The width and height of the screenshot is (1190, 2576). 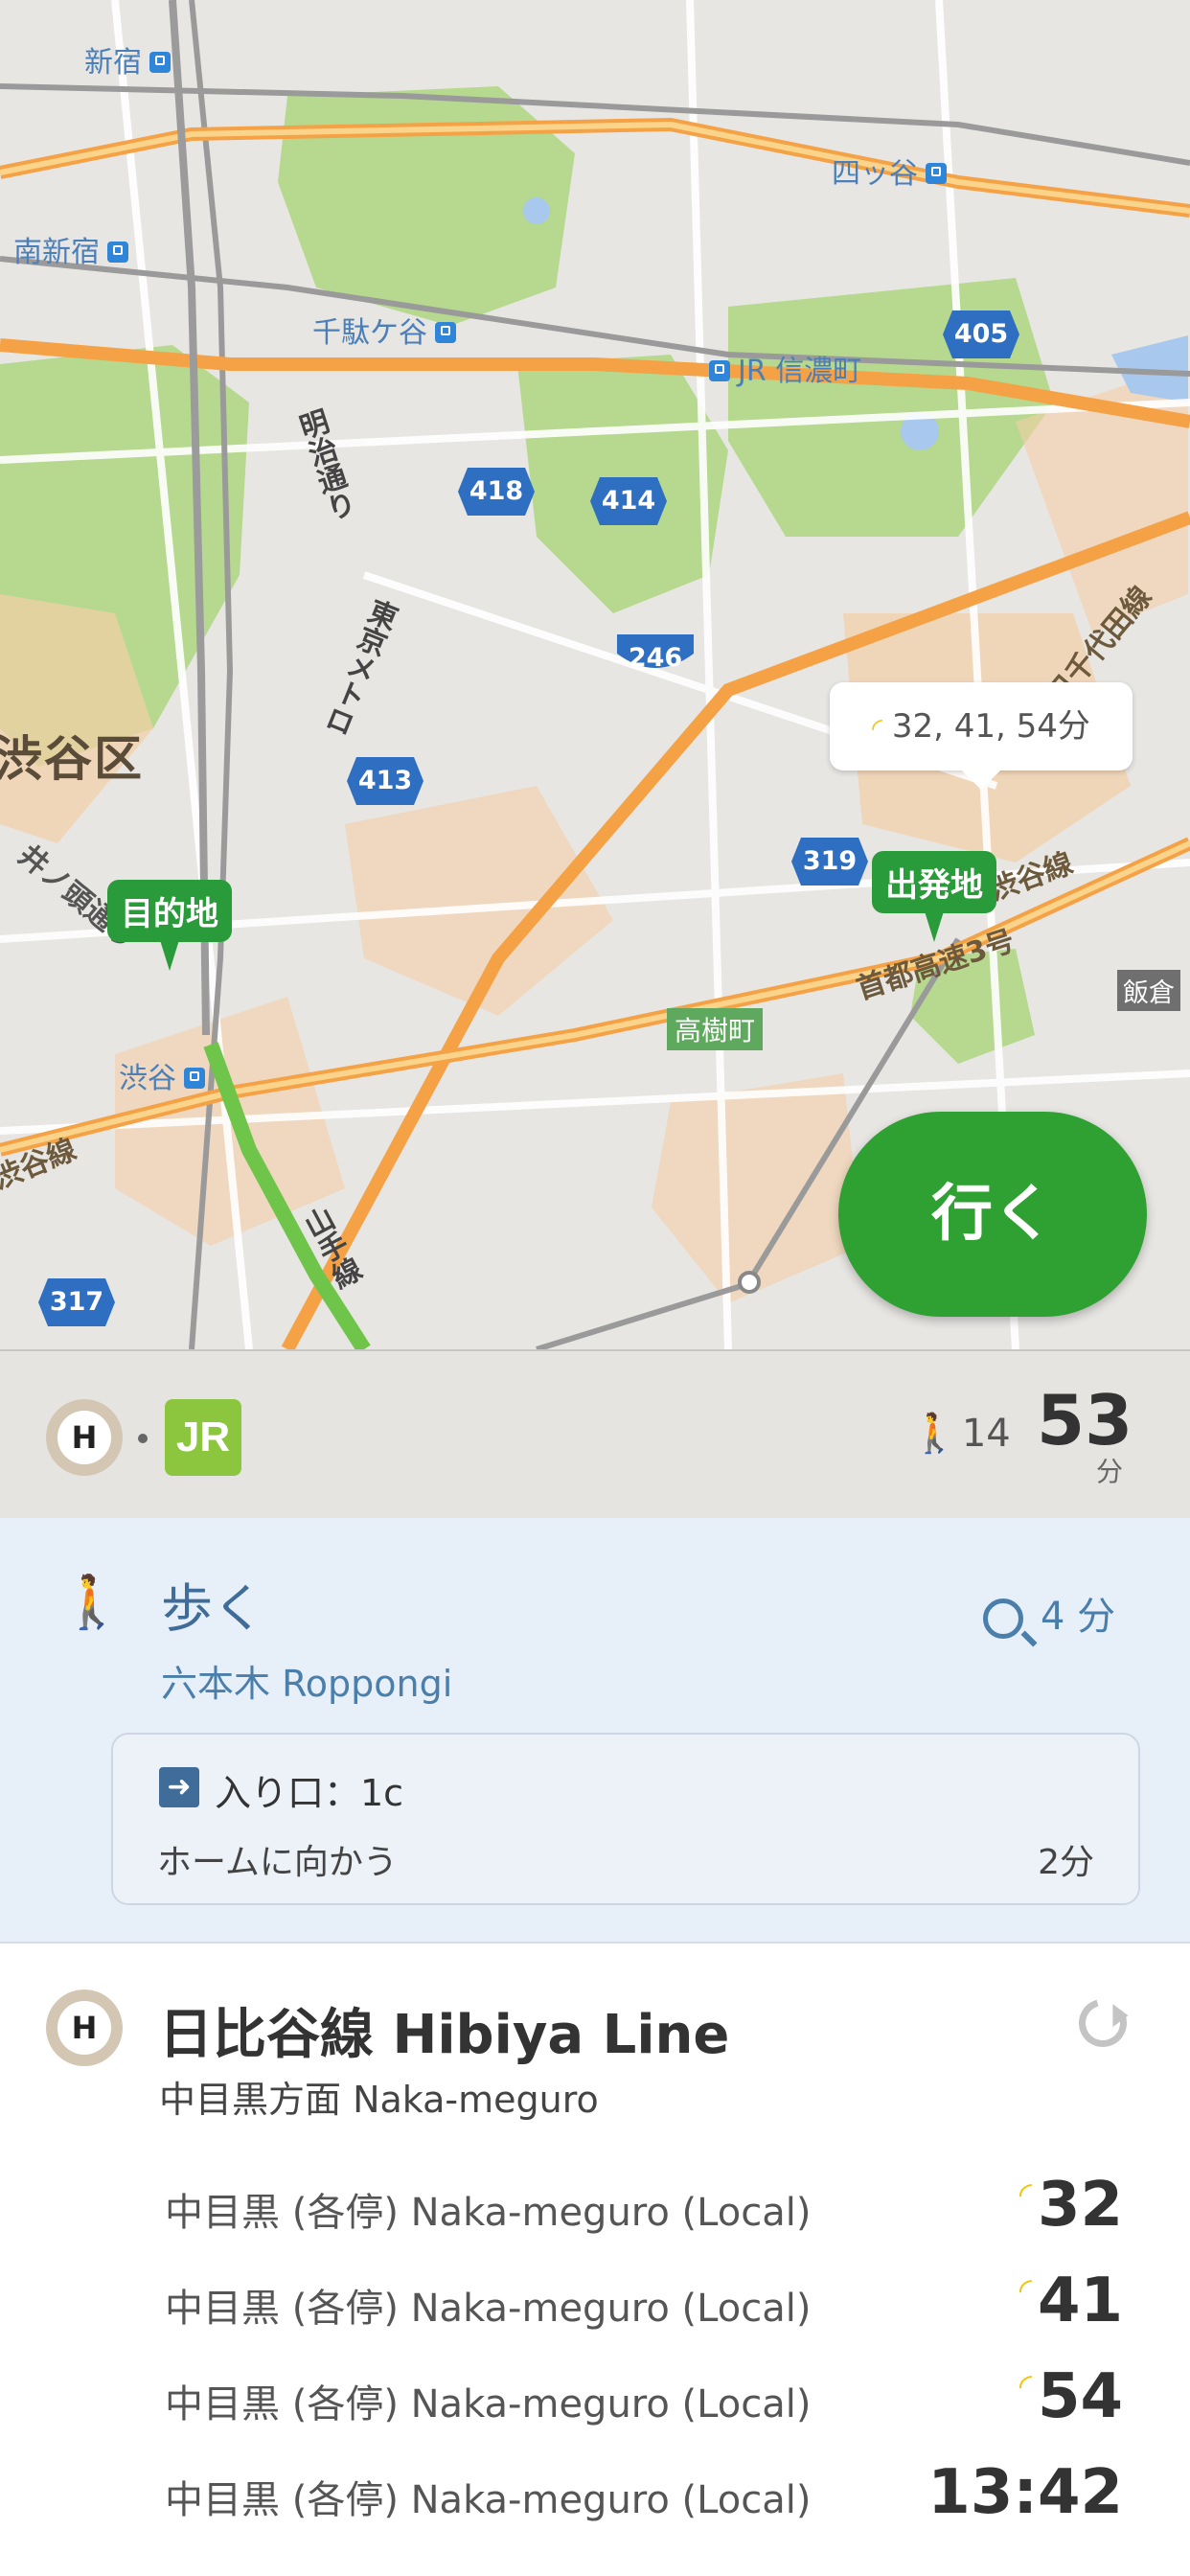 What do you see at coordinates (934, 897) in the screenshot?
I see `origin-pin: 出発地` at bounding box center [934, 897].